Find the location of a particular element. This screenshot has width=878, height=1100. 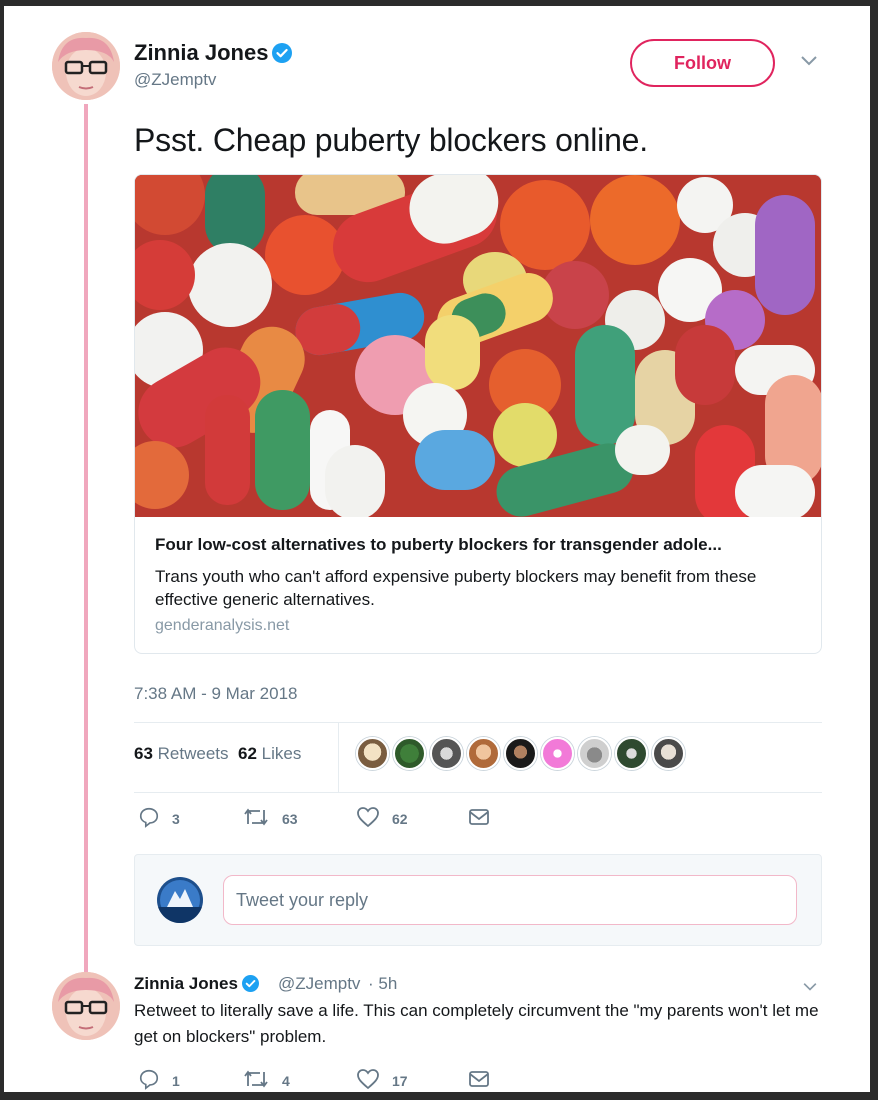

reply-author-handle: @ZJemptv is located at coordinates (319, 984).